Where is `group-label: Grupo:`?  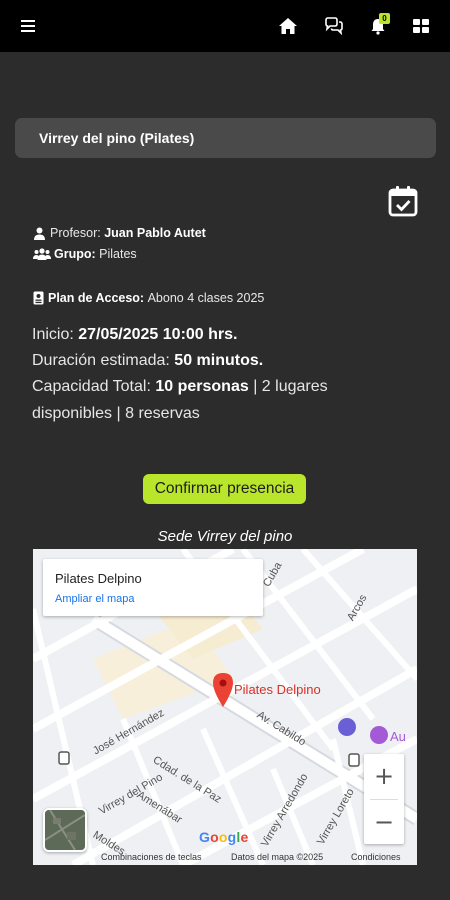 group-label: Grupo: is located at coordinates (75, 254).